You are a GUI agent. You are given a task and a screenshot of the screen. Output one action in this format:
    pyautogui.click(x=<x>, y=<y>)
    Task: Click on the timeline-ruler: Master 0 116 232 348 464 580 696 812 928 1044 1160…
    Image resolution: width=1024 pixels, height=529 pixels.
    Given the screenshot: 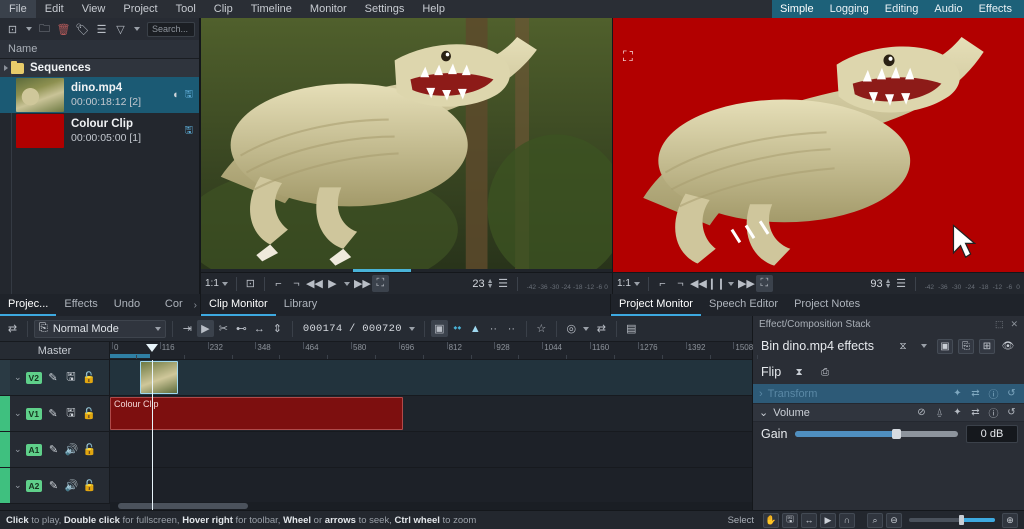 What is the action you would take?
    pyautogui.click(x=379, y=351)
    